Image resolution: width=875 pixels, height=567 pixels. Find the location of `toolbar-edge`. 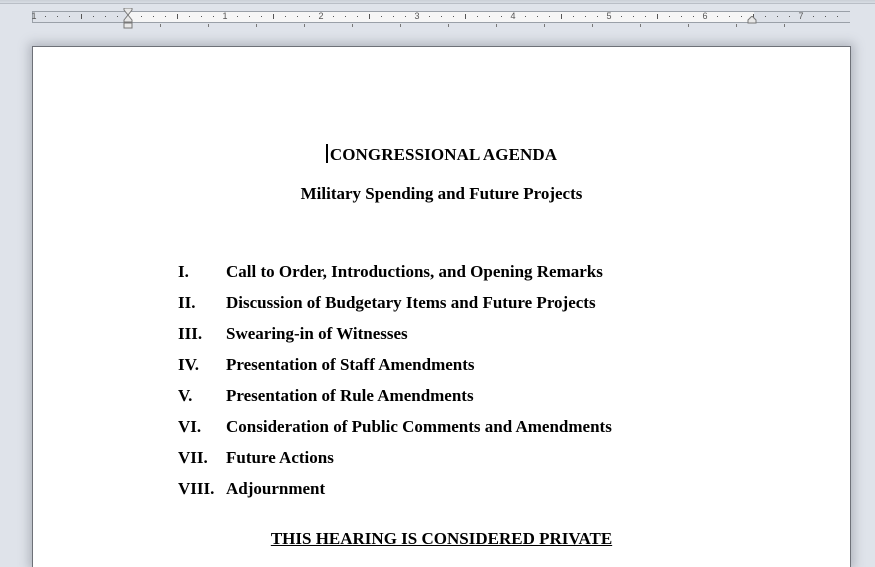

toolbar-edge is located at coordinates (437, 2).